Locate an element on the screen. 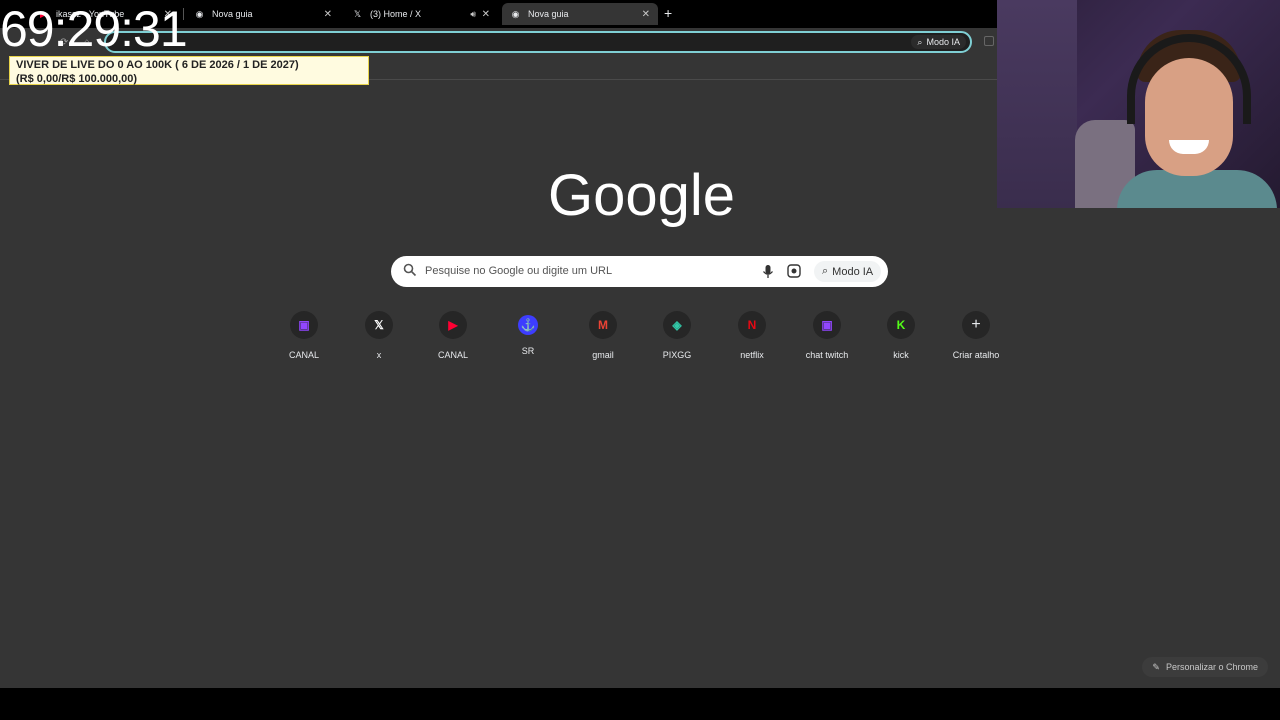 The width and height of the screenshot is (1280, 720). stream-clock: 69:29:31 is located at coordinates (94, 29).